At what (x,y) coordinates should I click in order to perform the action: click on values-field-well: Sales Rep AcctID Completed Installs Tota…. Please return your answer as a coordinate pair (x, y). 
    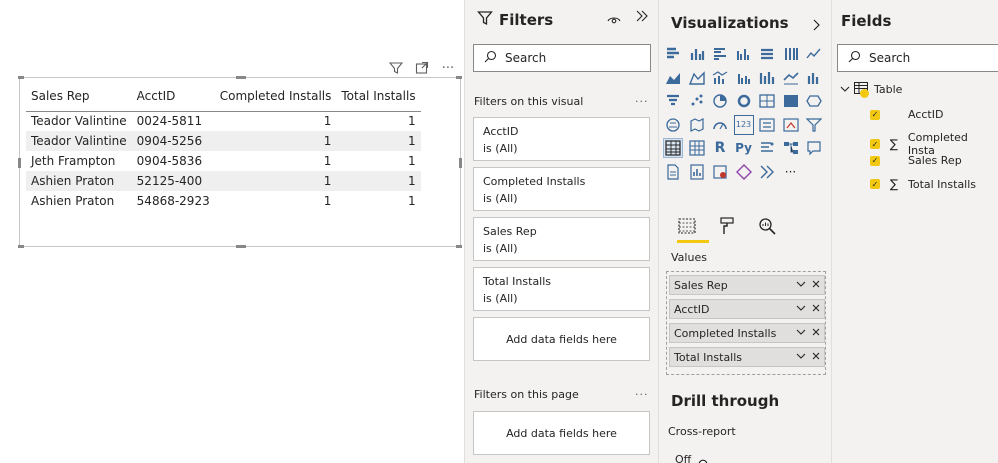
    Looking at the image, I should click on (746, 323).